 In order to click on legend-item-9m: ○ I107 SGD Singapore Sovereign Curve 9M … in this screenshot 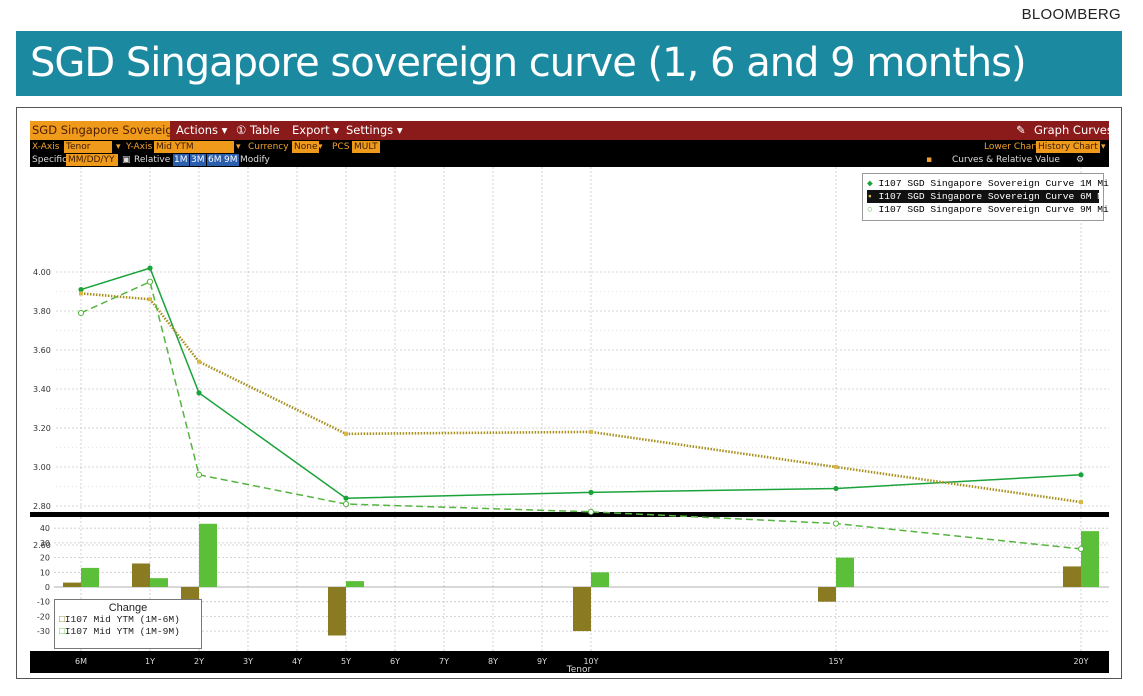, I will do `click(988, 209)`.